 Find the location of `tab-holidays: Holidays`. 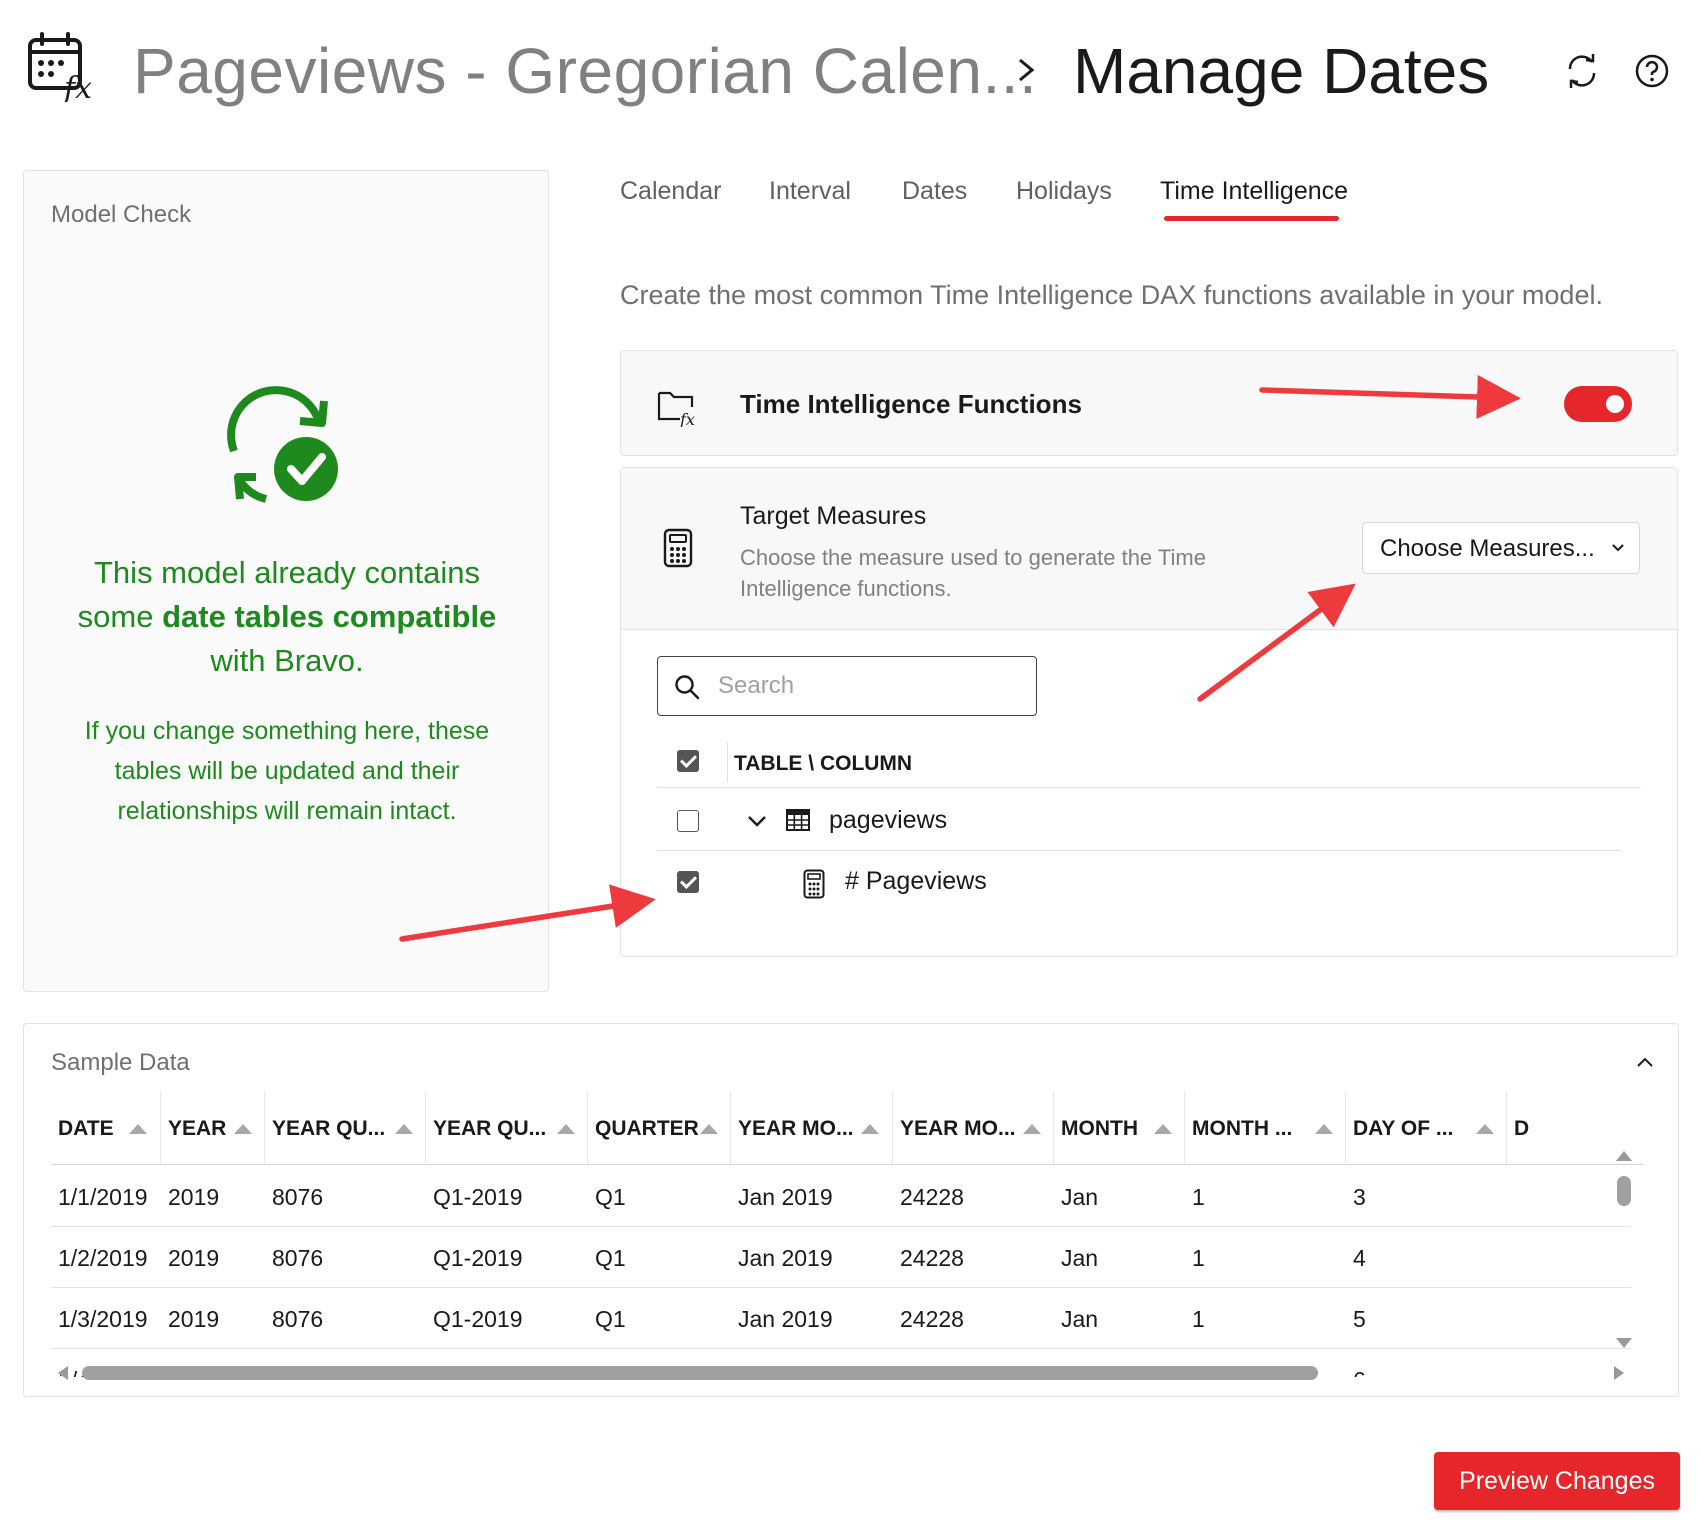

tab-holidays: Holidays is located at coordinates (1064, 191).